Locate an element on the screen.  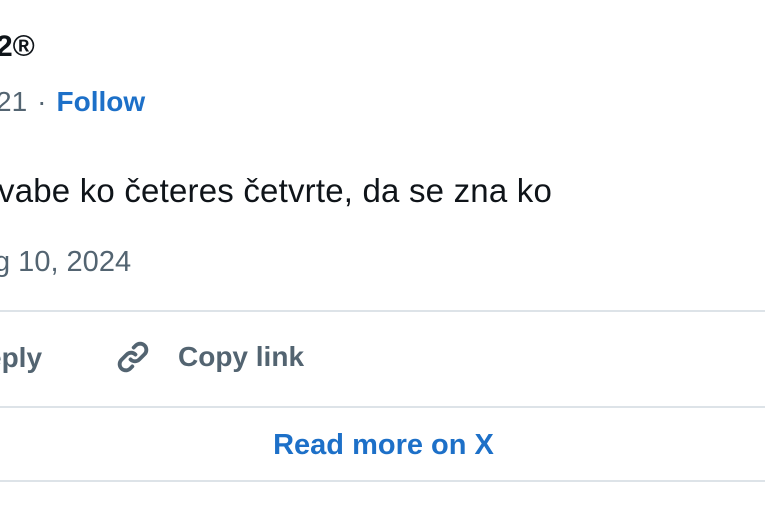
copy-link-button: Copy link is located at coordinates (208, 357).